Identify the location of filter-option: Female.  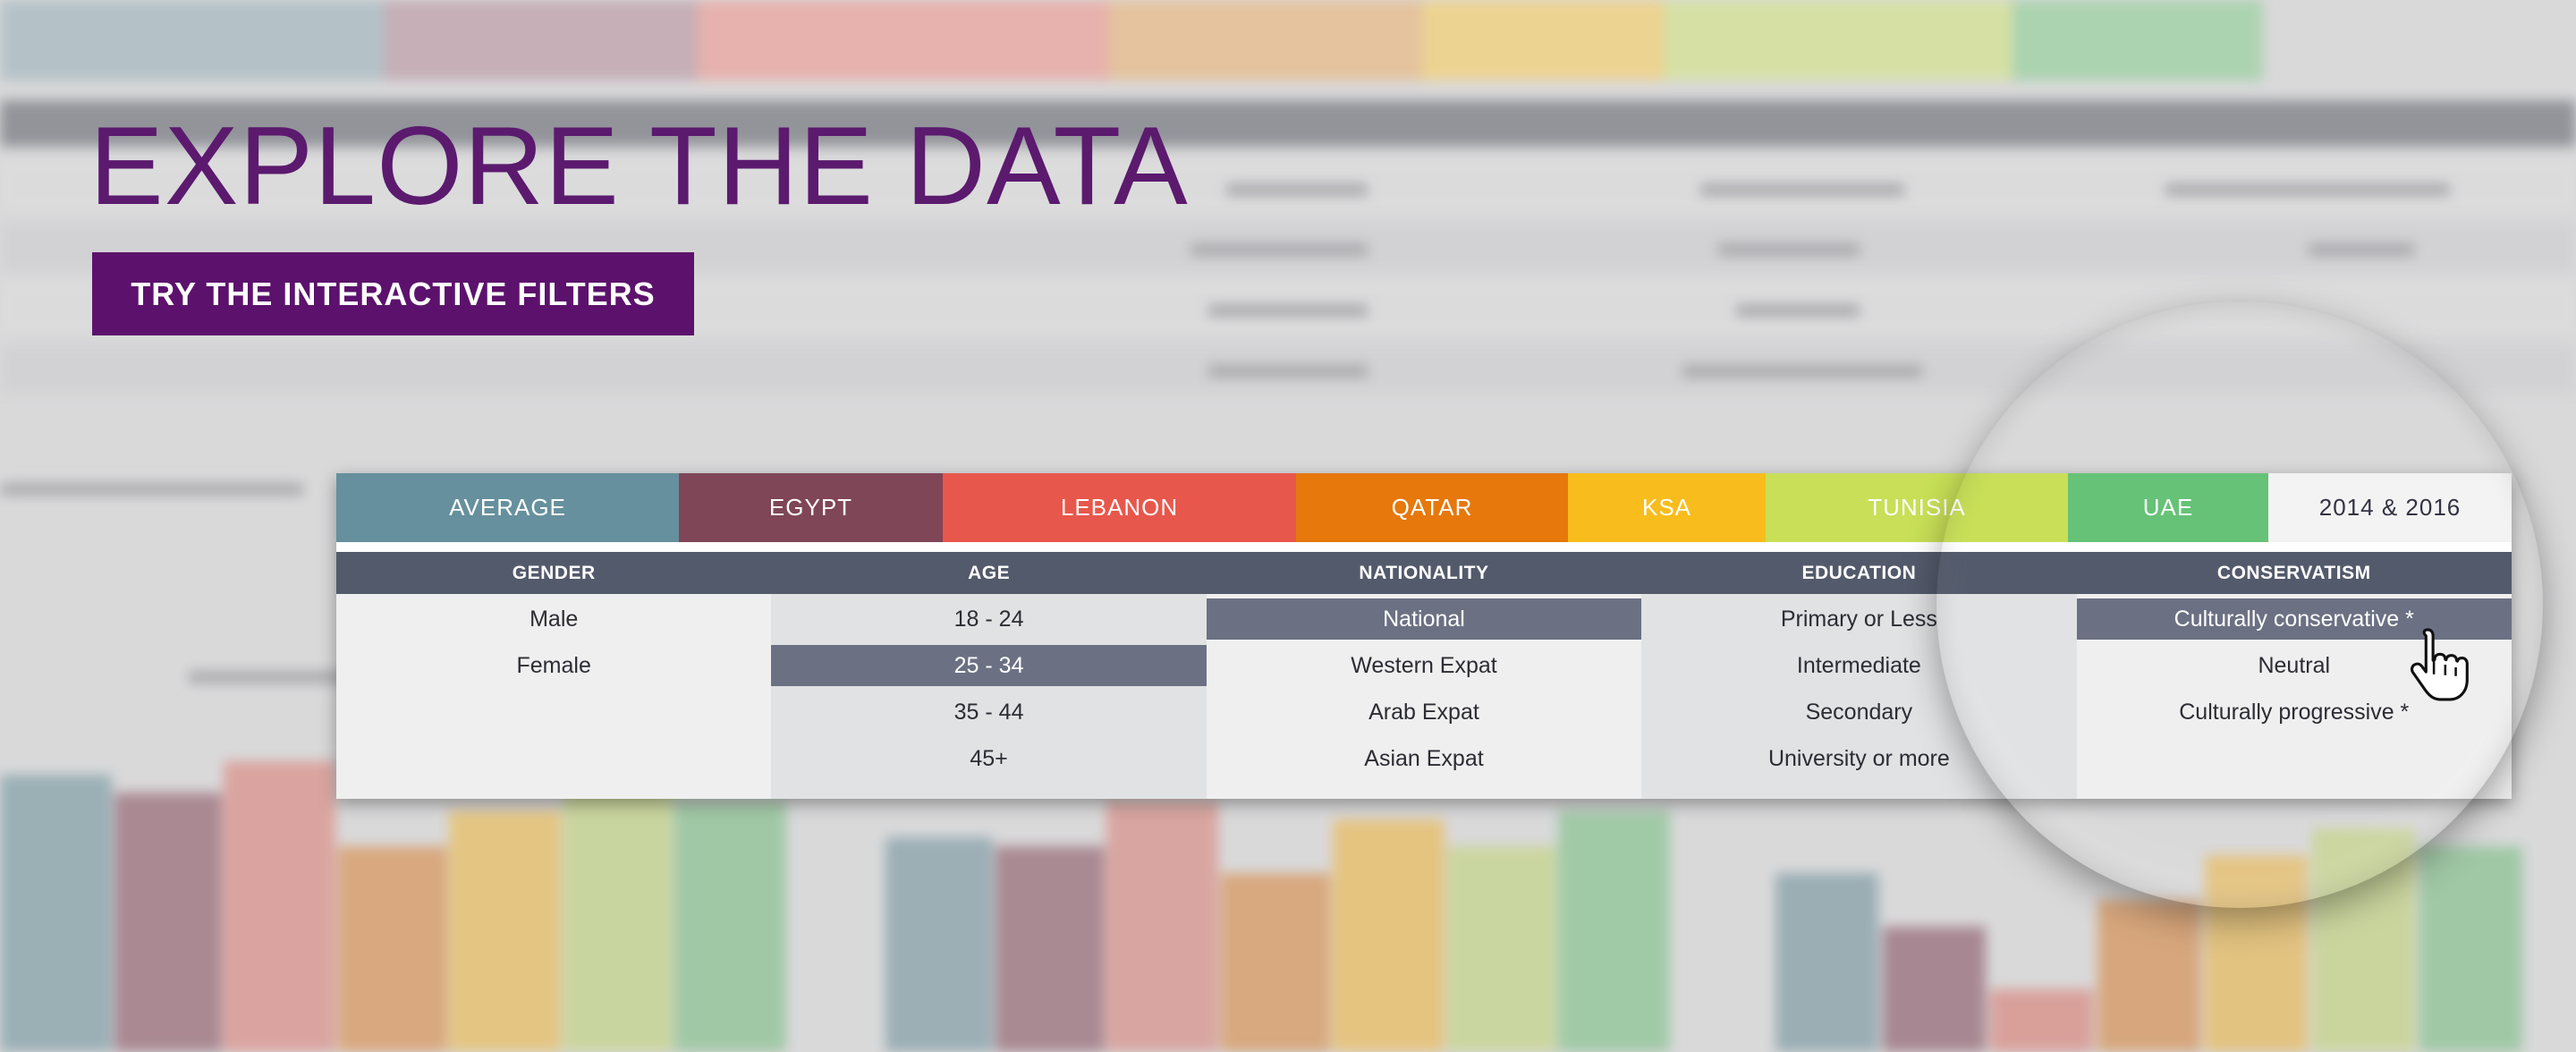
(553, 665).